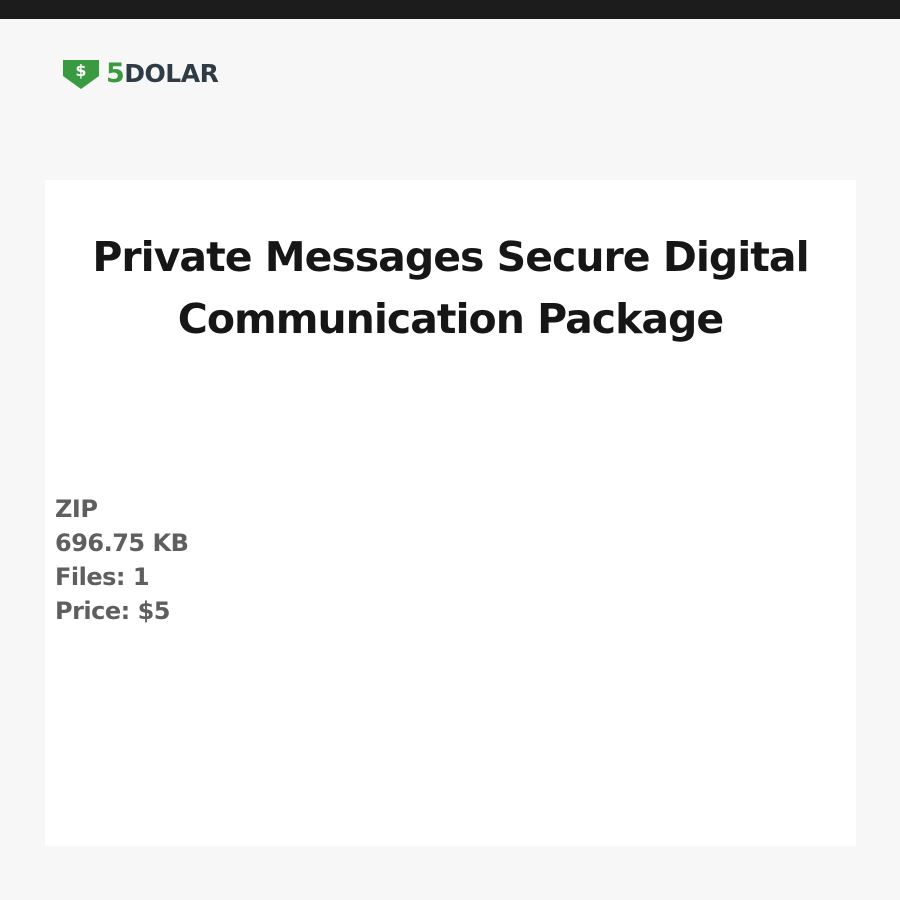 This screenshot has height=900, width=900. Describe the element at coordinates (76, 509) in the screenshot. I see `file-format: ZIP` at that location.